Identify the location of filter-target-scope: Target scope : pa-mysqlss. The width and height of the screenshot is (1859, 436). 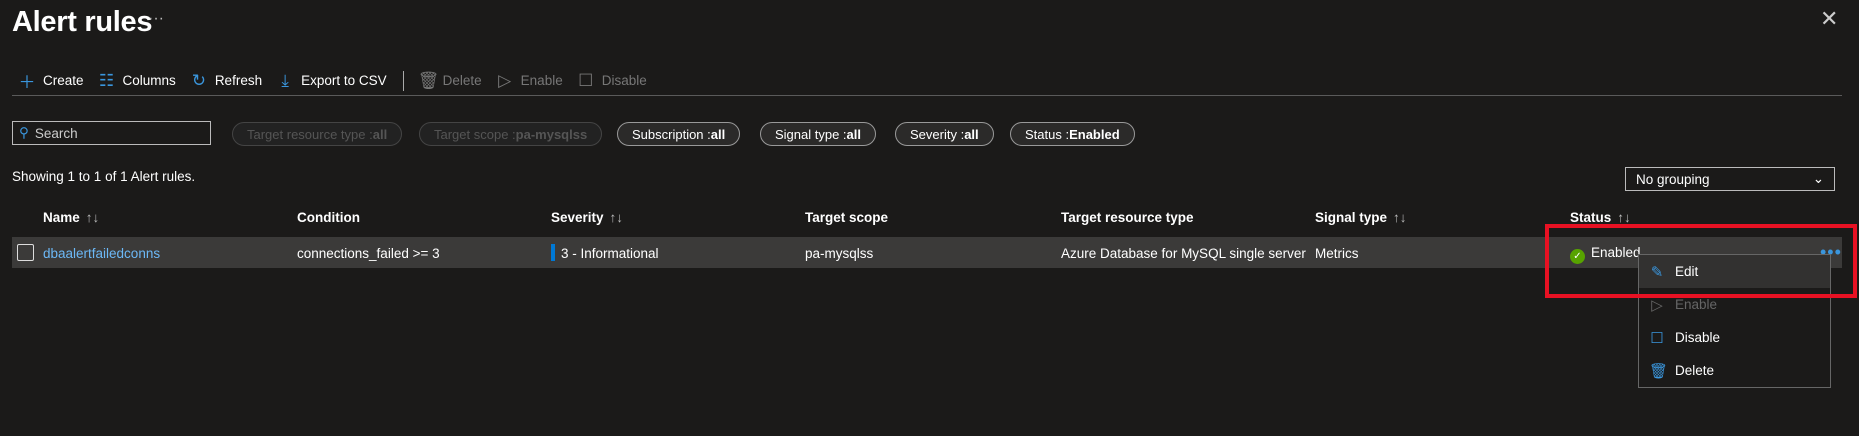
(511, 134).